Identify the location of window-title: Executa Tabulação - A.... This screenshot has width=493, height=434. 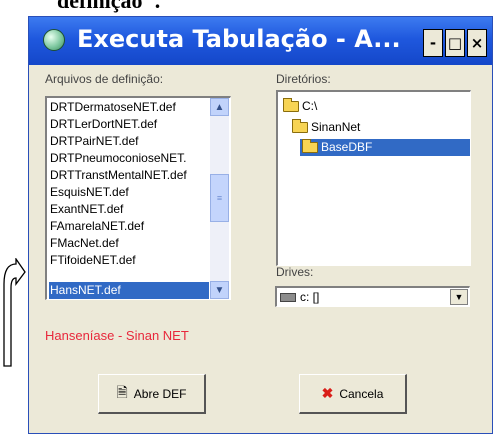
(239, 39).